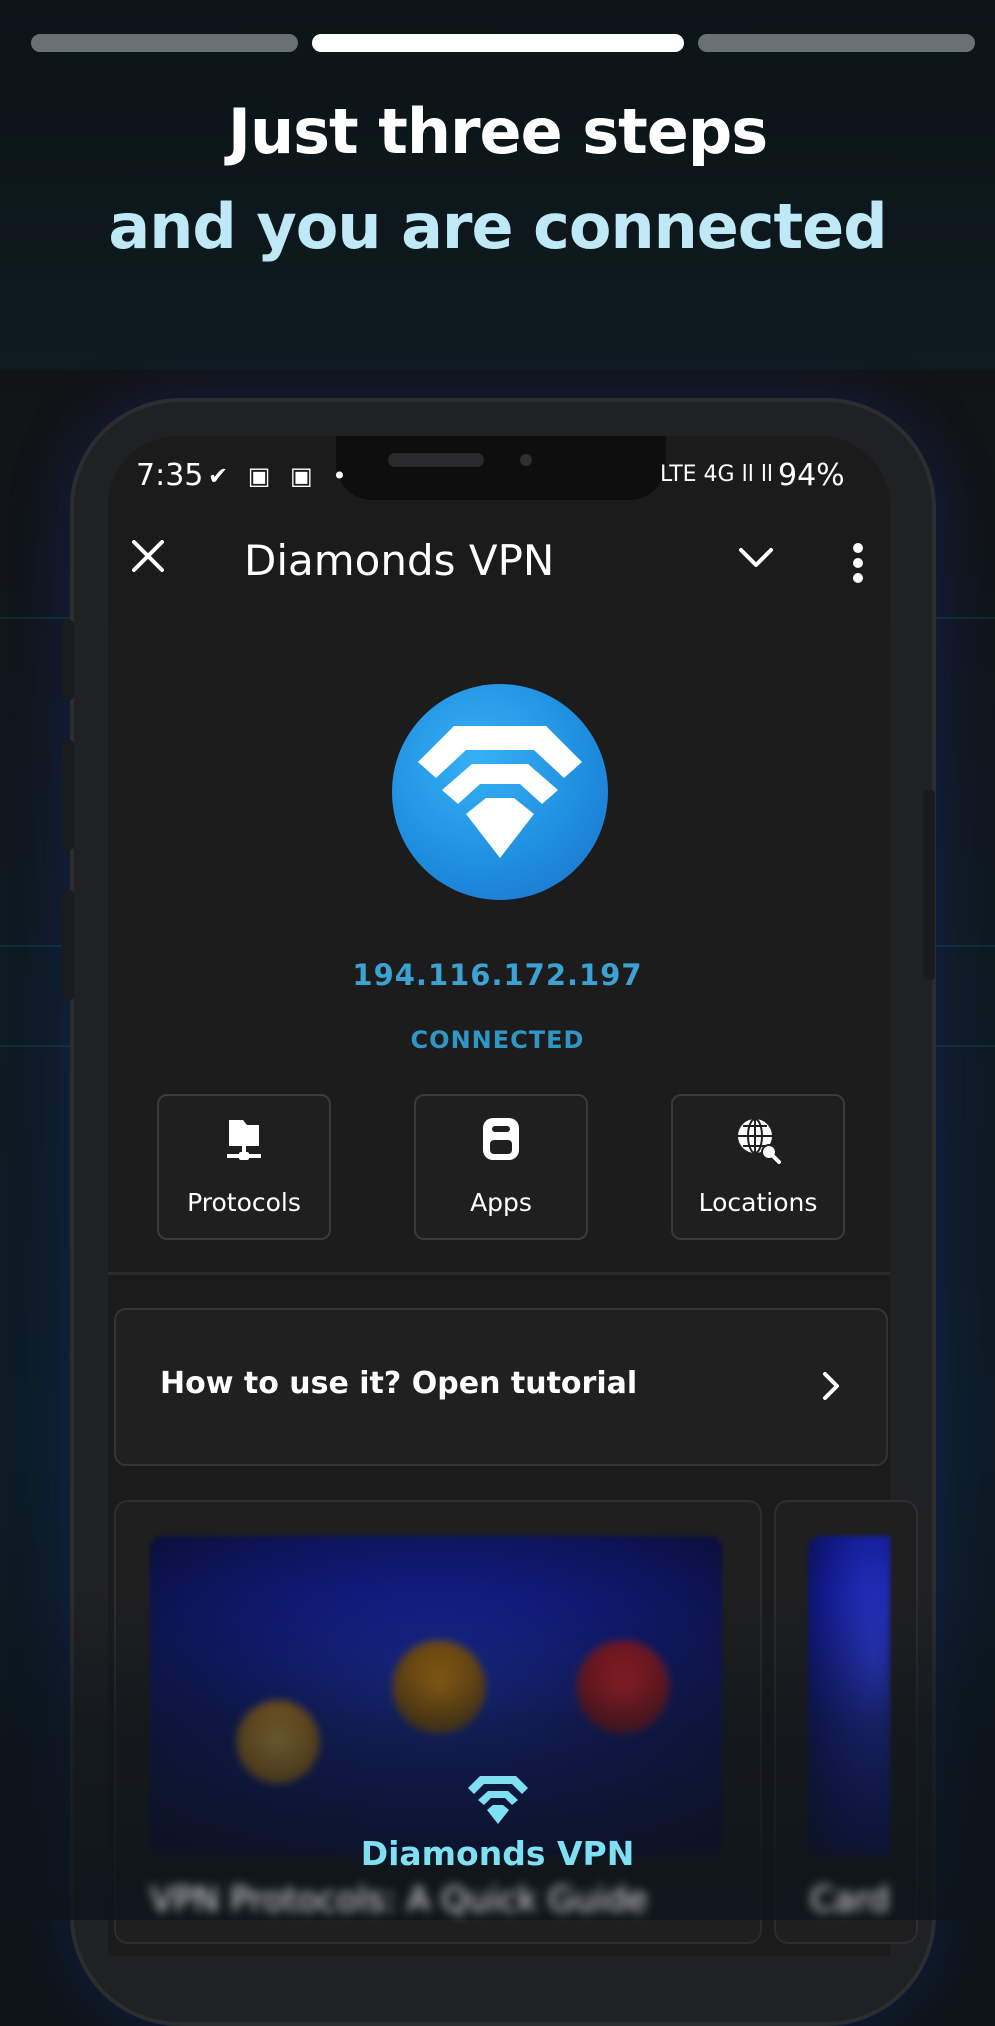 This screenshot has height=2026, width=995. I want to click on phone-camera, so click(526, 460).